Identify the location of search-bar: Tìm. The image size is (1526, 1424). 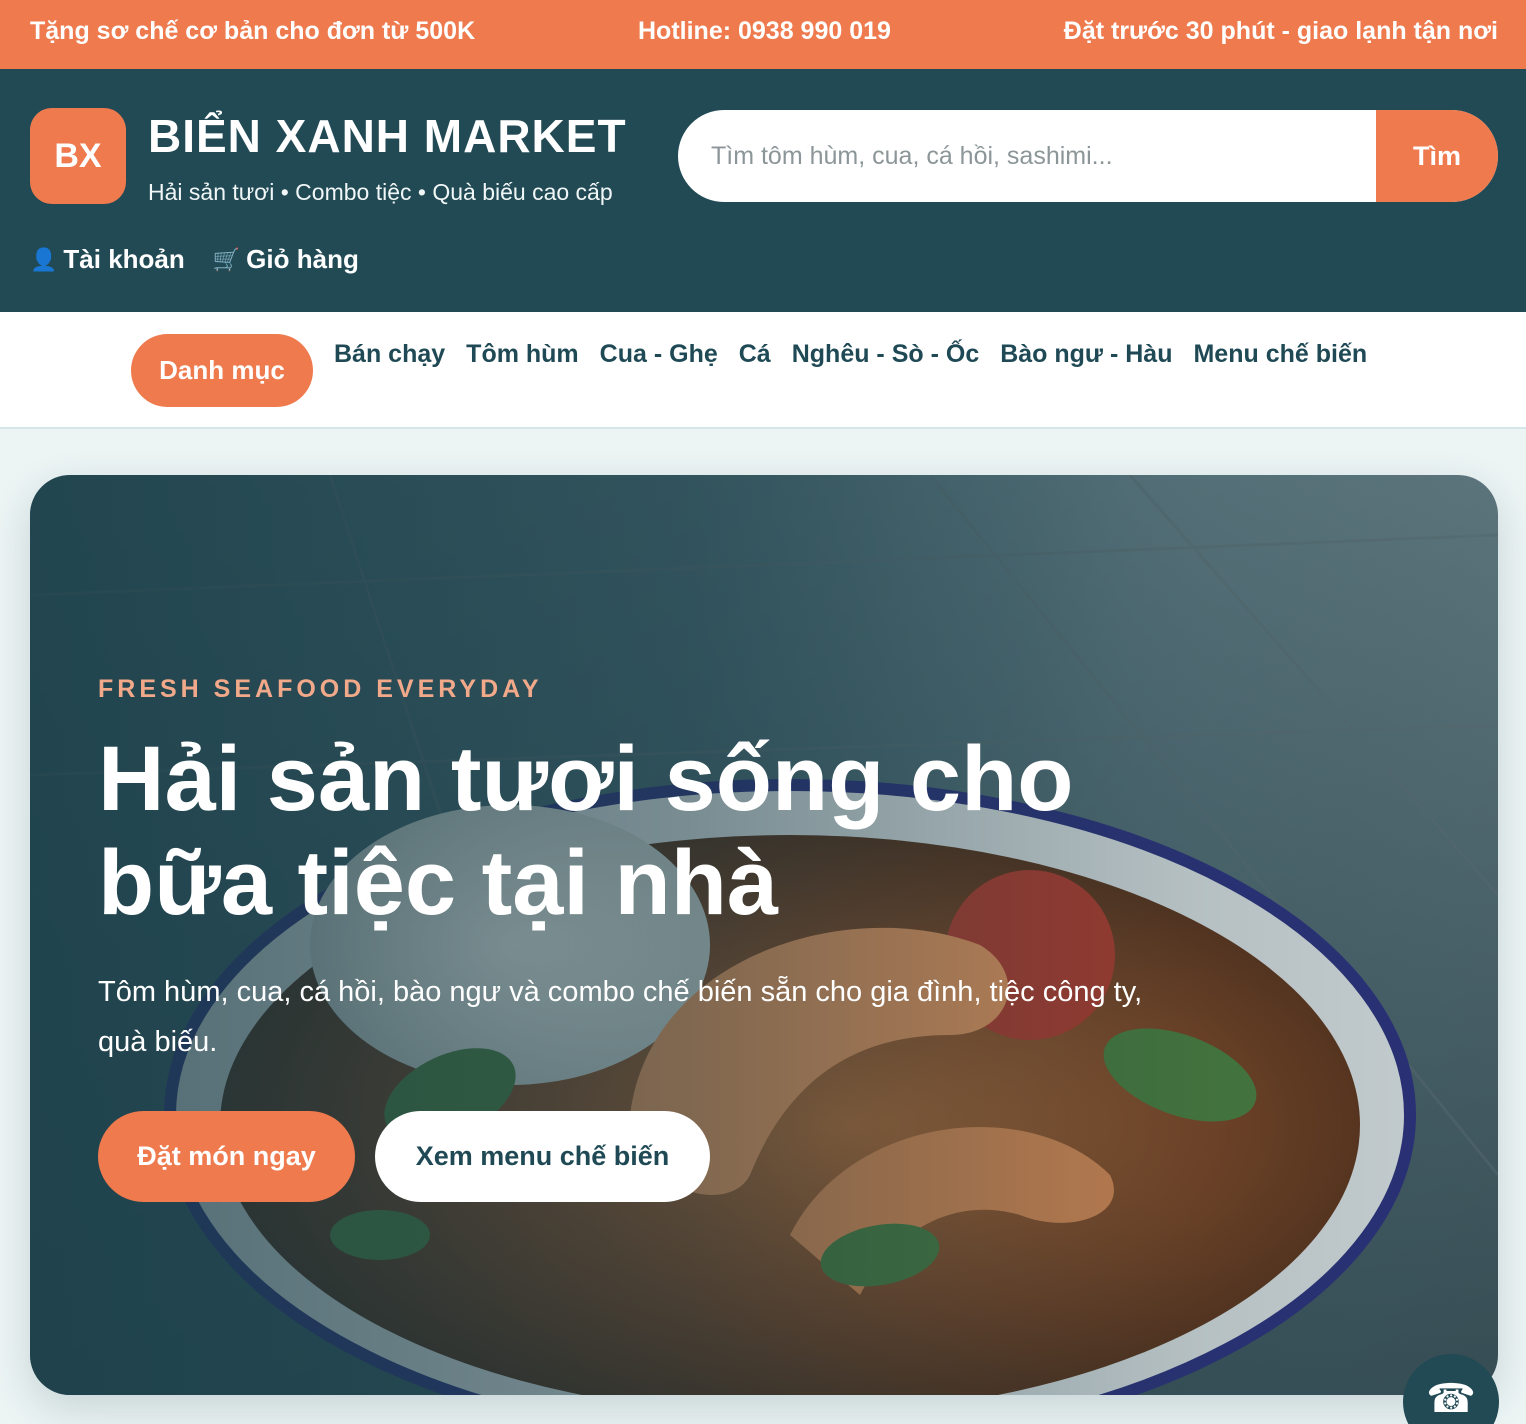
(1088, 156).